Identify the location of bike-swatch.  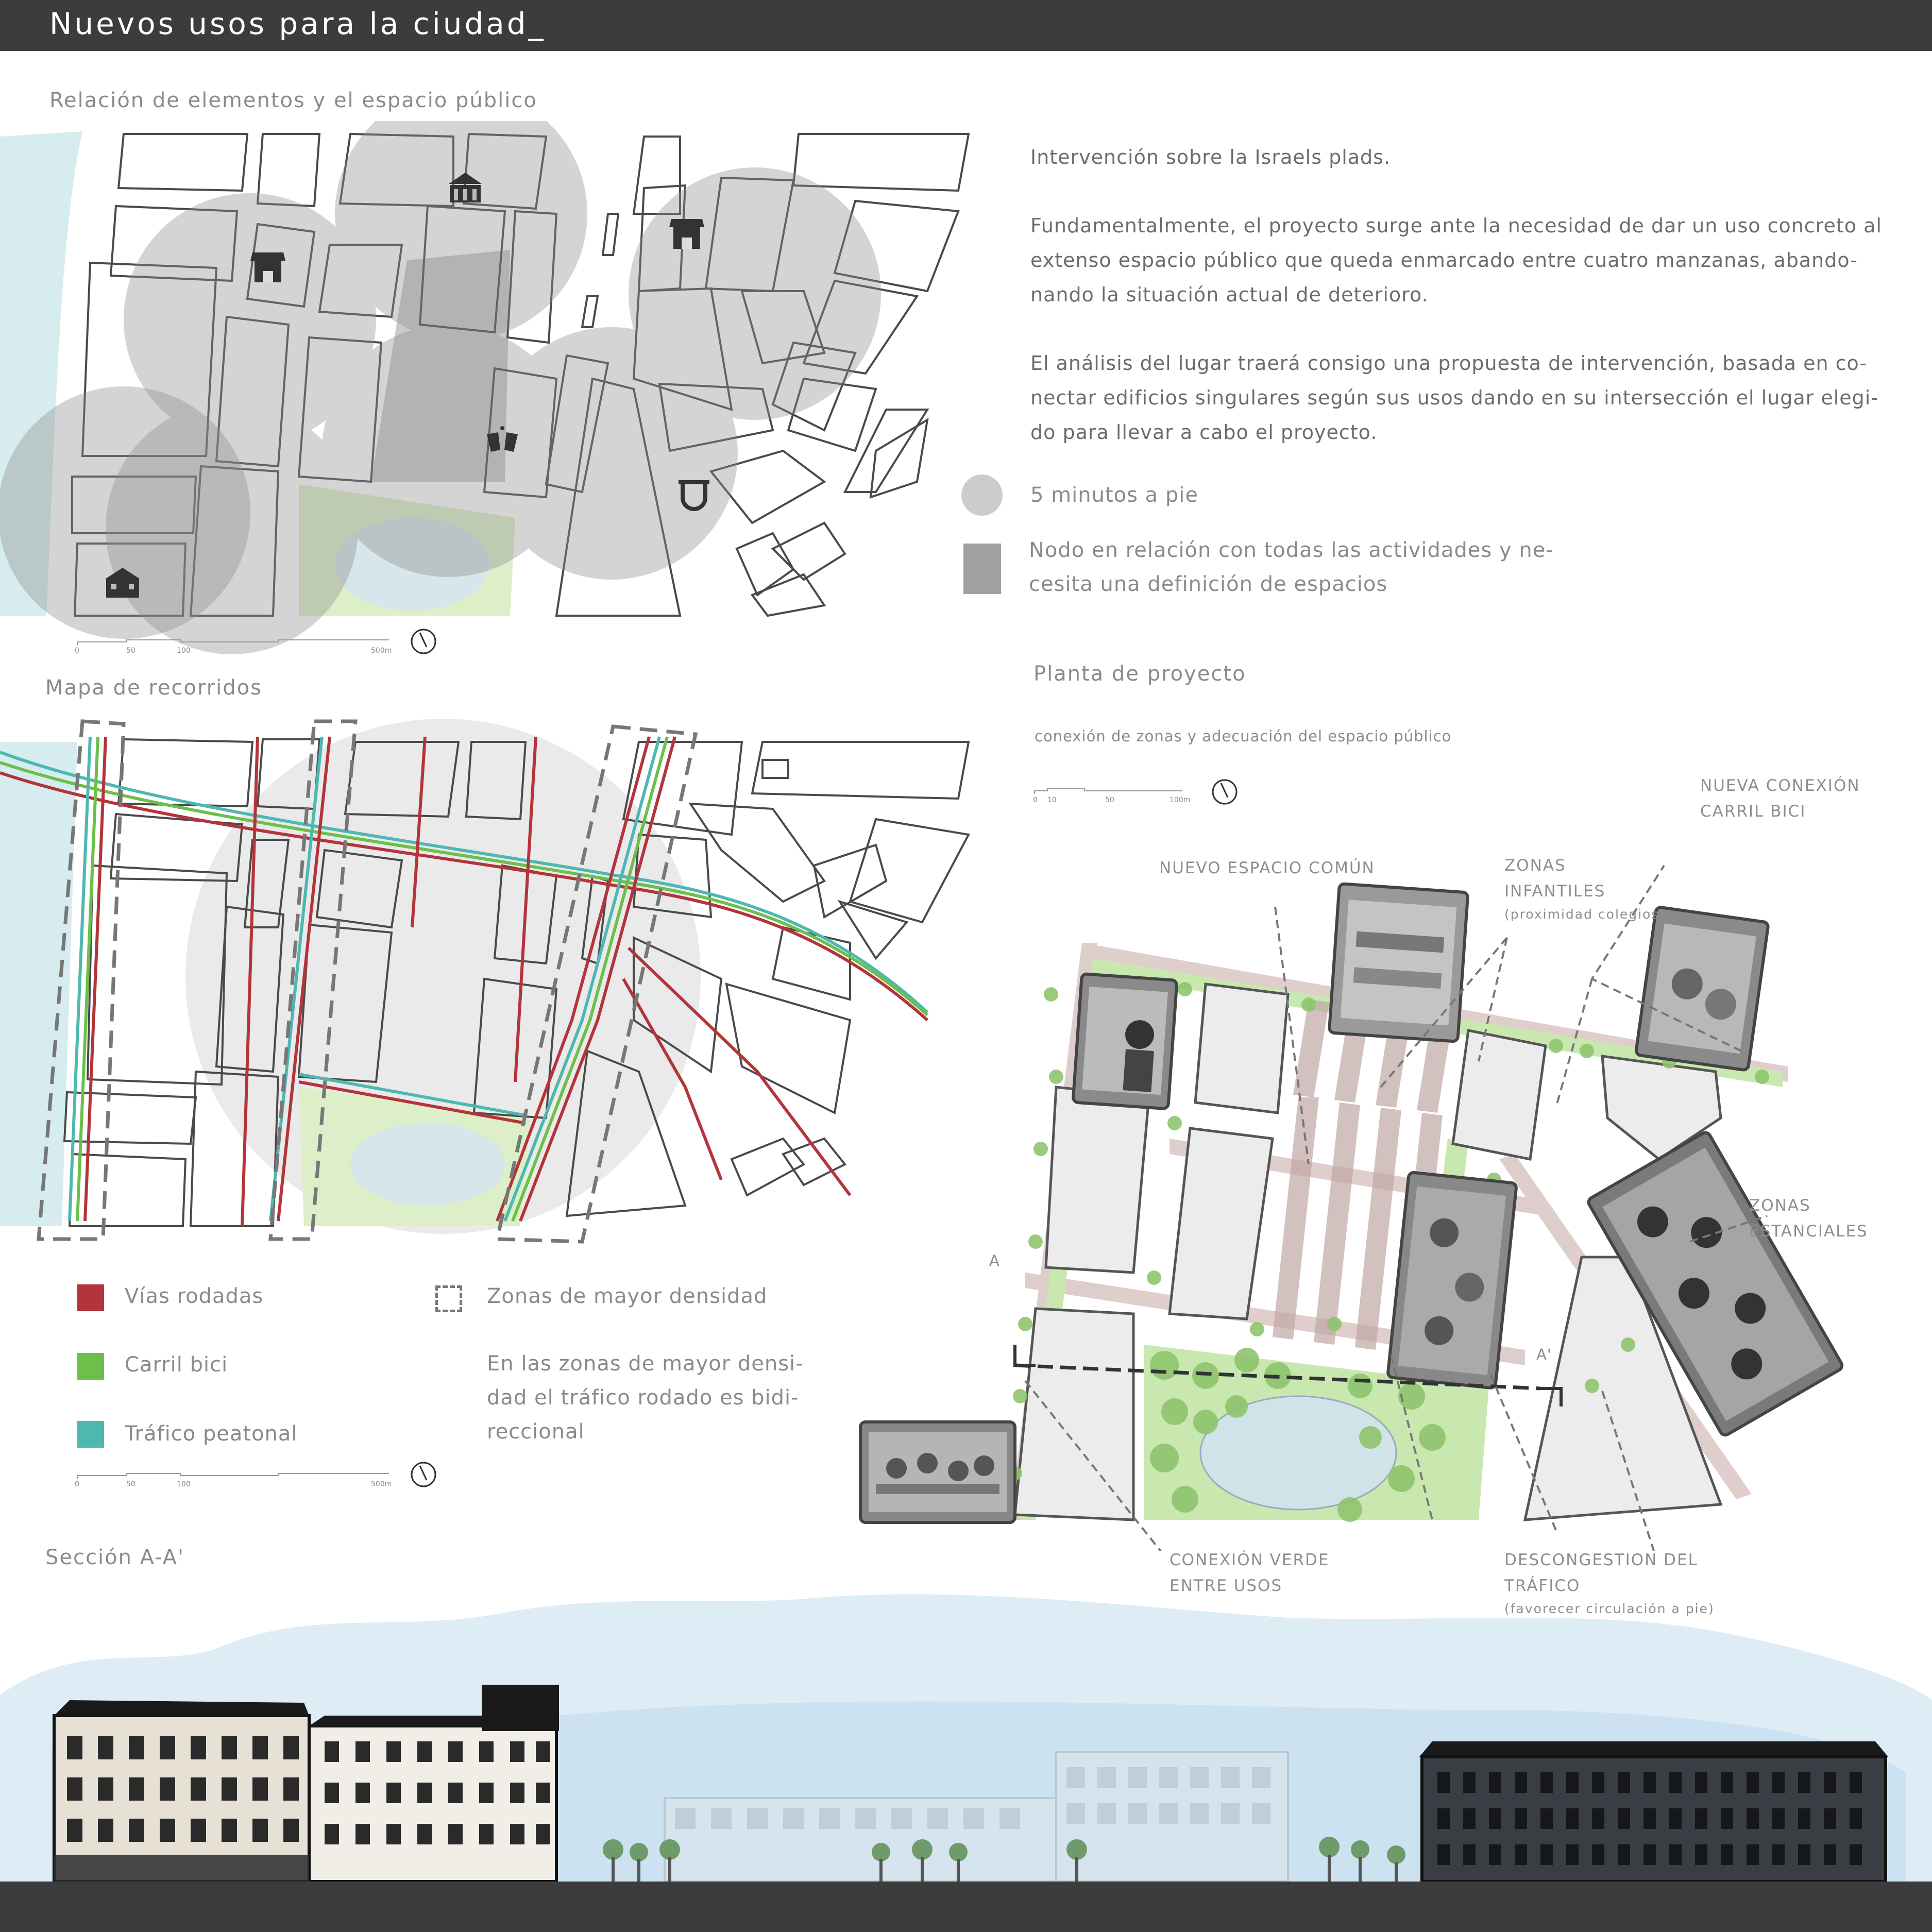
(90, 1366).